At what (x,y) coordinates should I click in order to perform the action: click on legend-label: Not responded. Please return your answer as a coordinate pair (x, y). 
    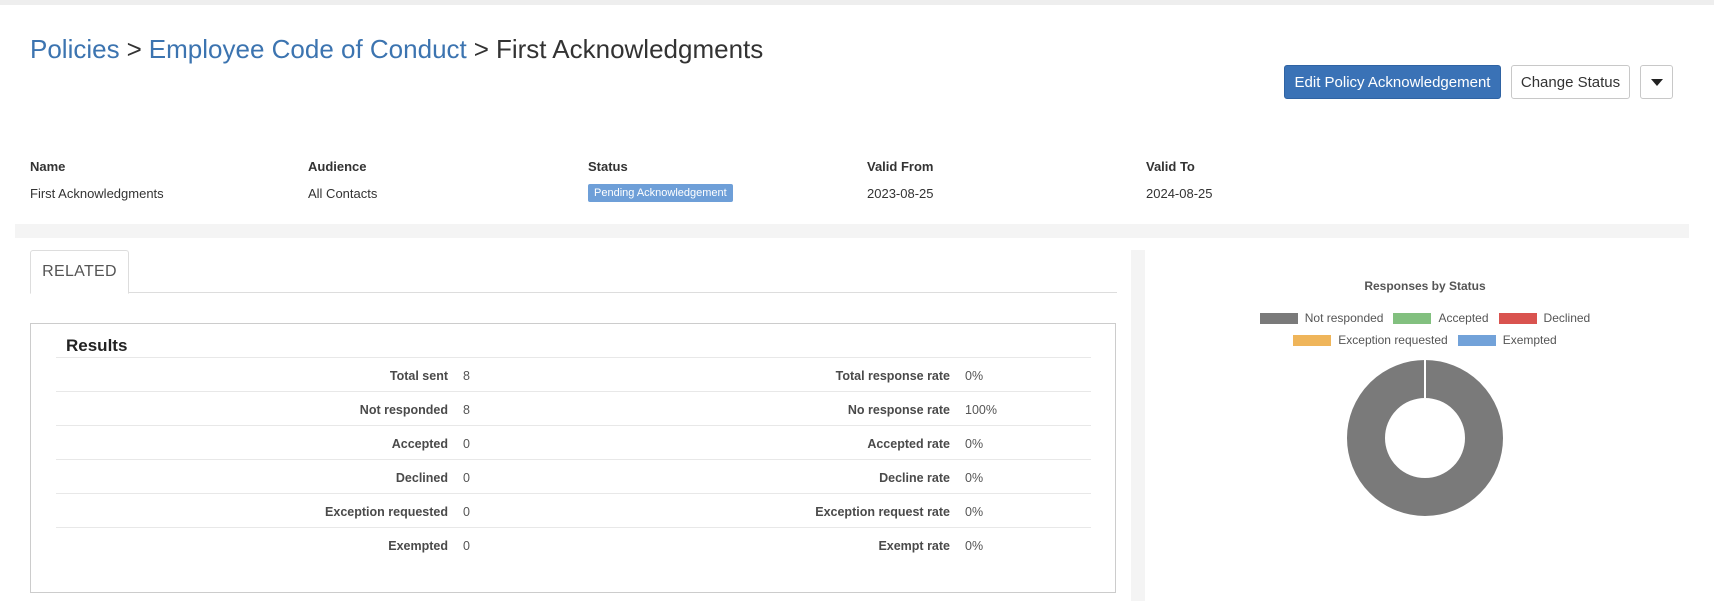
    Looking at the image, I should click on (1344, 318).